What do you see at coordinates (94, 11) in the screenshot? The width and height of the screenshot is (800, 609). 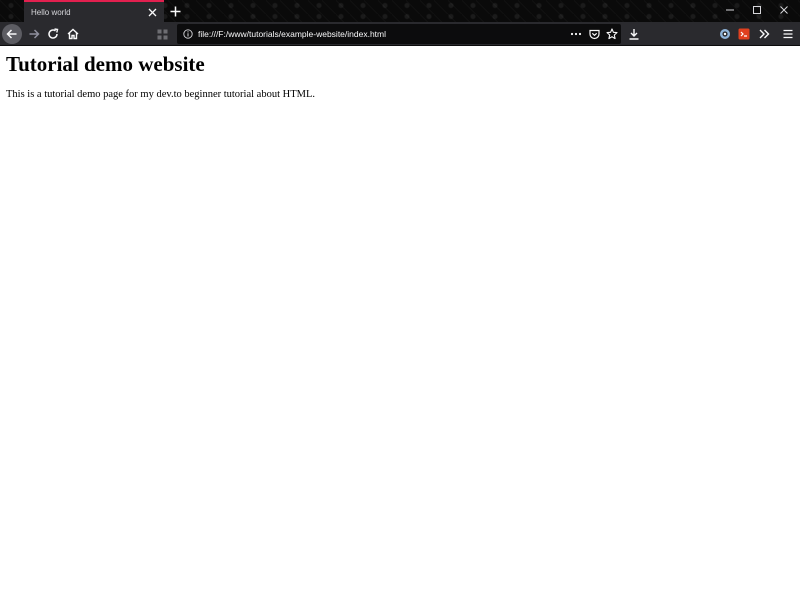 I see `tab-hello-world: Hello world` at bounding box center [94, 11].